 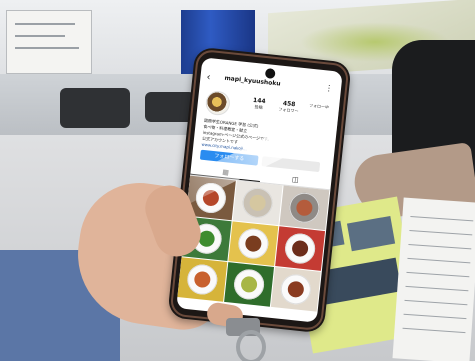 What do you see at coordinates (288, 107) in the screenshot?
I see `stat-followers: 458 フォロワー` at bounding box center [288, 107].